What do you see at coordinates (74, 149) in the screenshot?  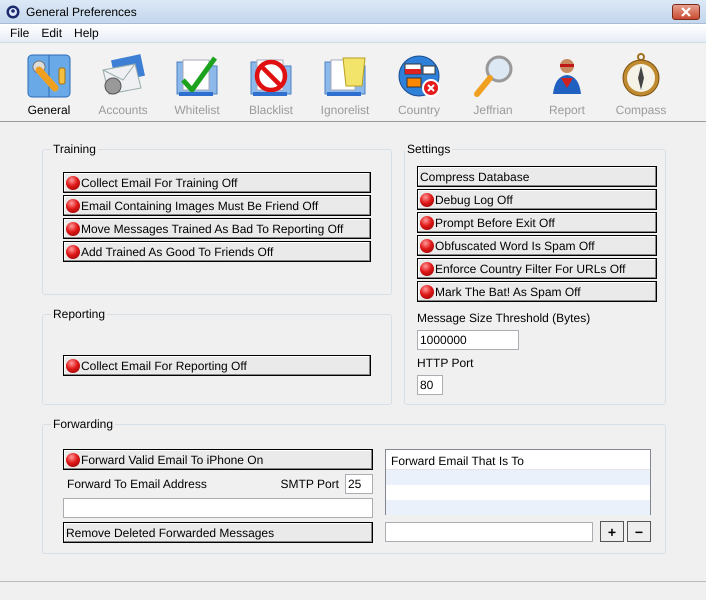 I see `group-title: Training` at bounding box center [74, 149].